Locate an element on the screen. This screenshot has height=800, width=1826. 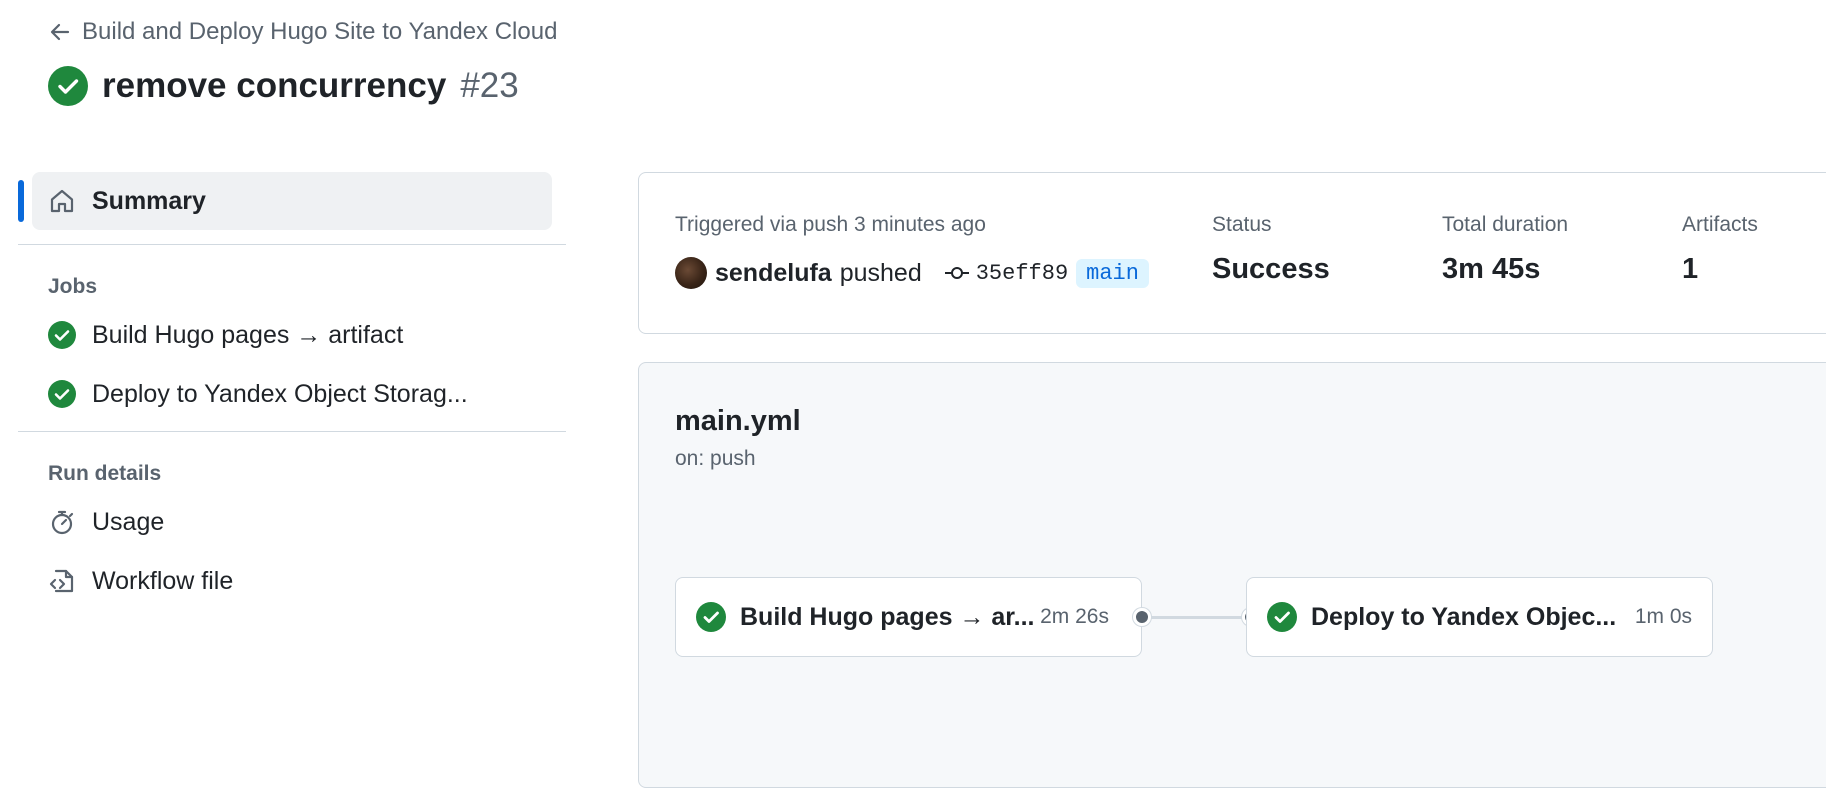
user-link: sendelufa is located at coordinates (773, 273).